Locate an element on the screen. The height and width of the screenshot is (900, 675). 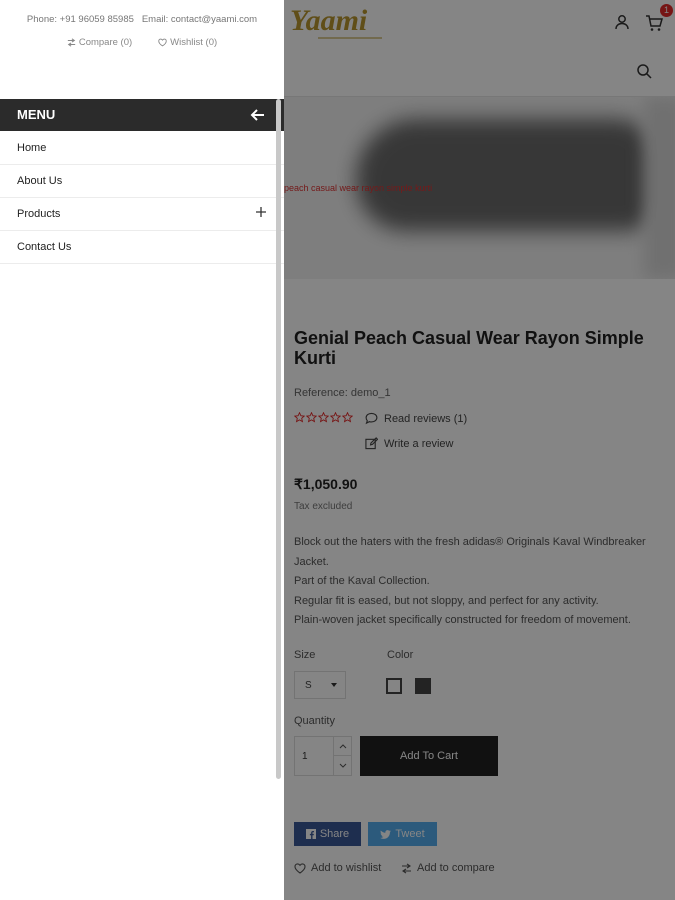
compare-link: Compare (0) is located at coordinates (99, 42).